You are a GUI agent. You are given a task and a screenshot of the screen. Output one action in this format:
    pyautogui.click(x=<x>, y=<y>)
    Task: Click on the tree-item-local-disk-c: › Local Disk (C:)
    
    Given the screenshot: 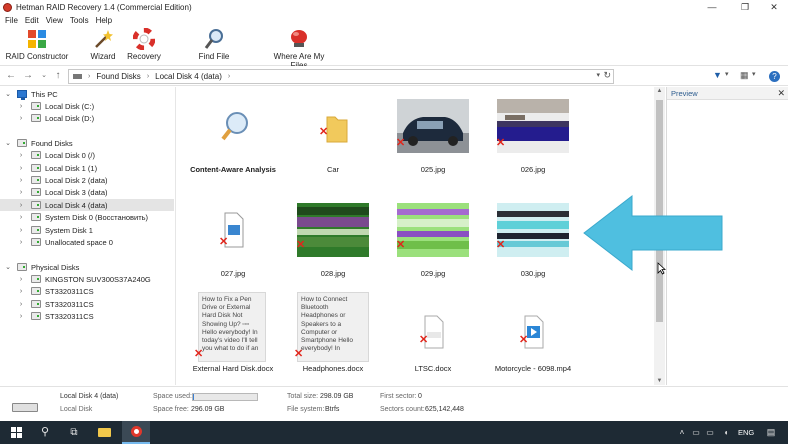 What is the action you would take?
    pyautogui.click(x=87, y=106)
    